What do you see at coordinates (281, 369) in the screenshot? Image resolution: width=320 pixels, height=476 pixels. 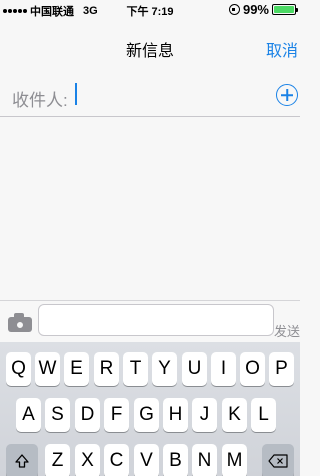 I see `key-p: P` at bounding box center [281, 369].